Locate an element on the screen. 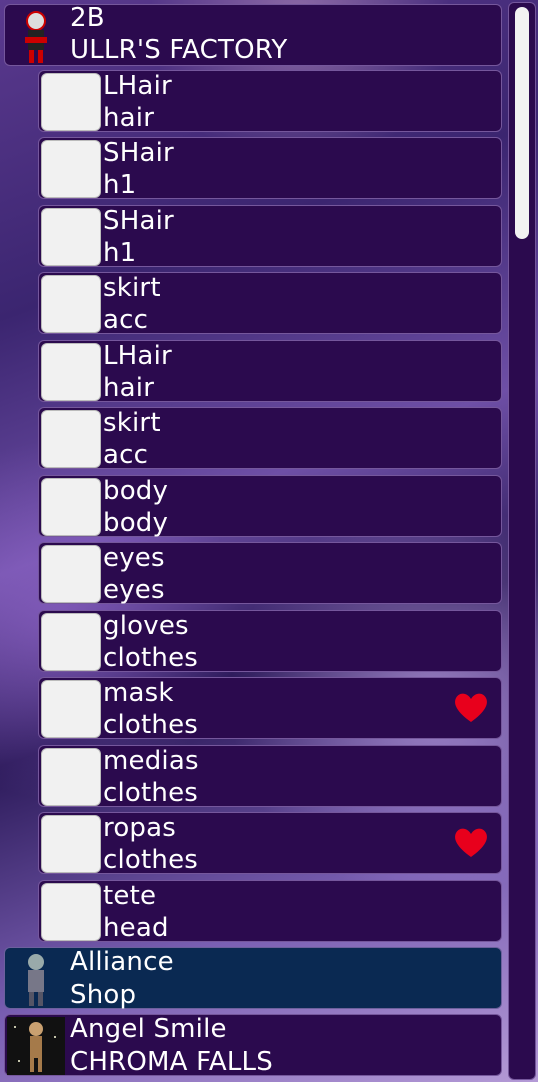  item-name: ropas is located at coordinates (140, 828).